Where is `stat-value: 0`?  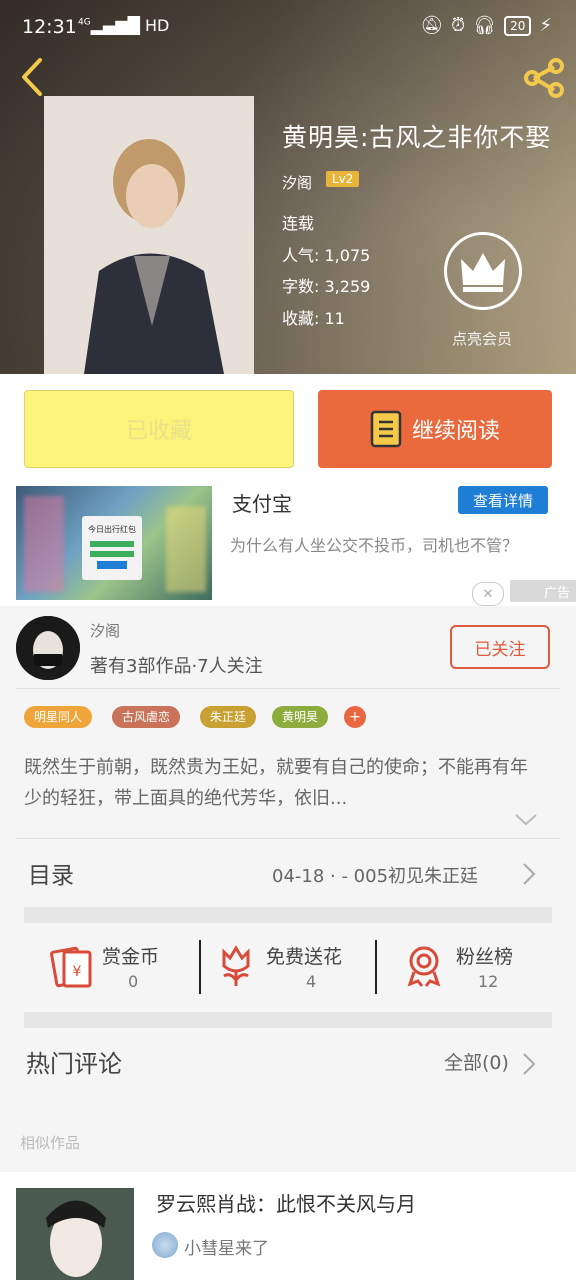 stat-value: 0 is located at coordinates (133, 981).